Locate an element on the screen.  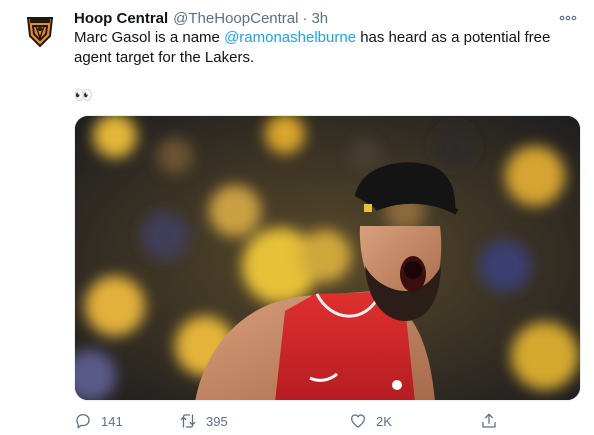
like-button: 2K is located at coordinates (370, 421).